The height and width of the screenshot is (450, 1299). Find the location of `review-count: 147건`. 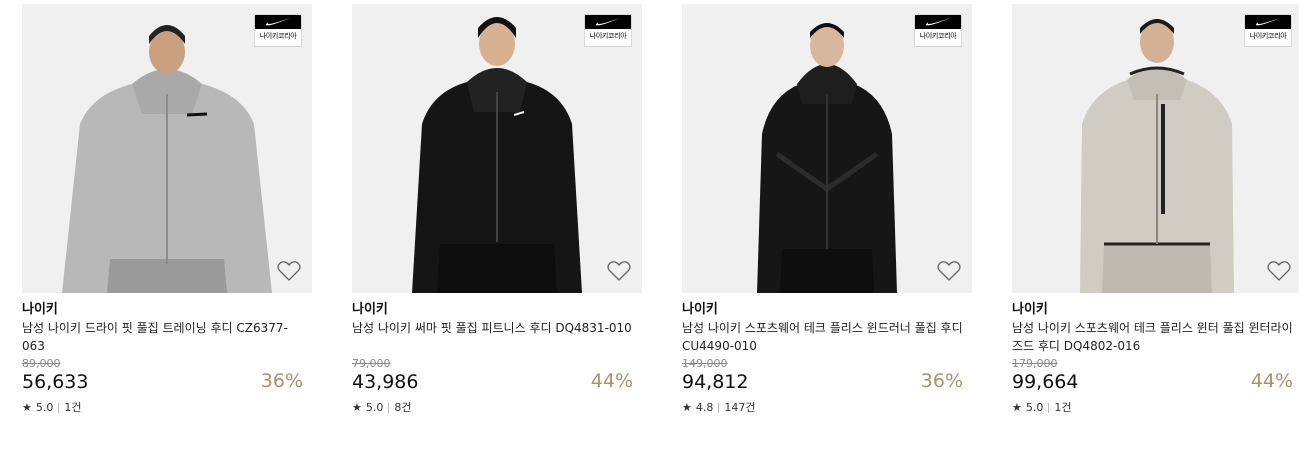

review-count: 147건 is located at coordinates (740, 407).